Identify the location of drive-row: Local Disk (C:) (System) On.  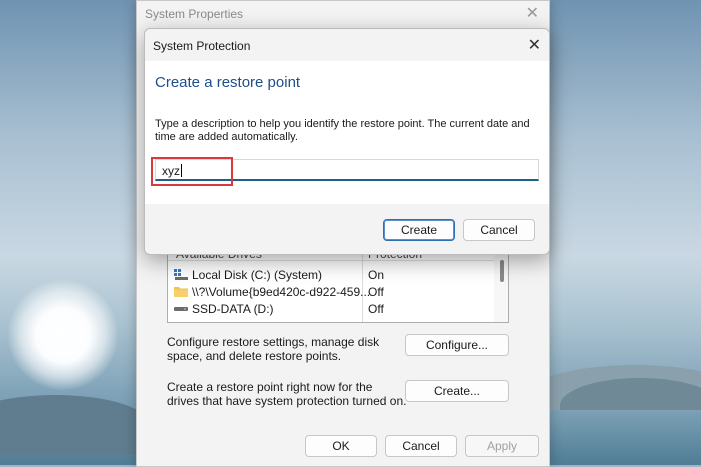
(330, 274).